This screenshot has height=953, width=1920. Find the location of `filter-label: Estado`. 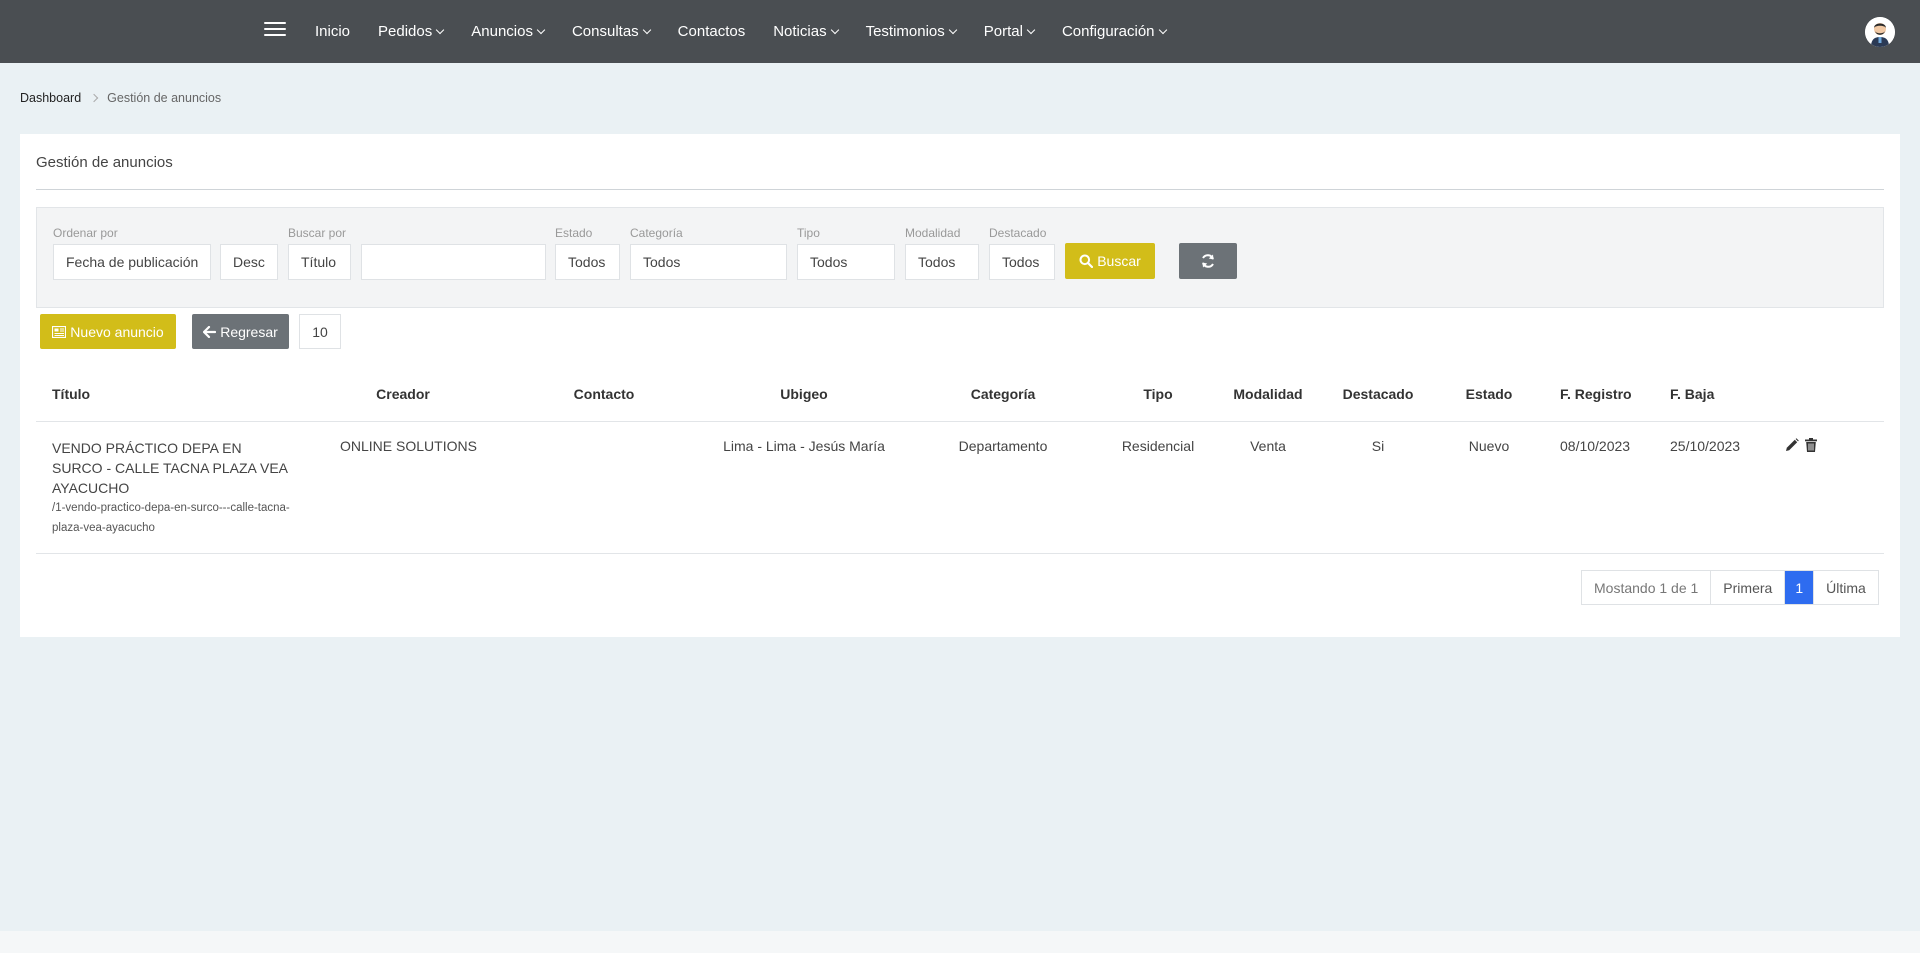

filter-label: Estado is located at coordinates (574, 233).